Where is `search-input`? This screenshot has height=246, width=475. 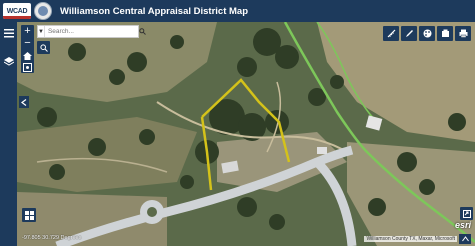
search-input is located at coordinates (91, 31).